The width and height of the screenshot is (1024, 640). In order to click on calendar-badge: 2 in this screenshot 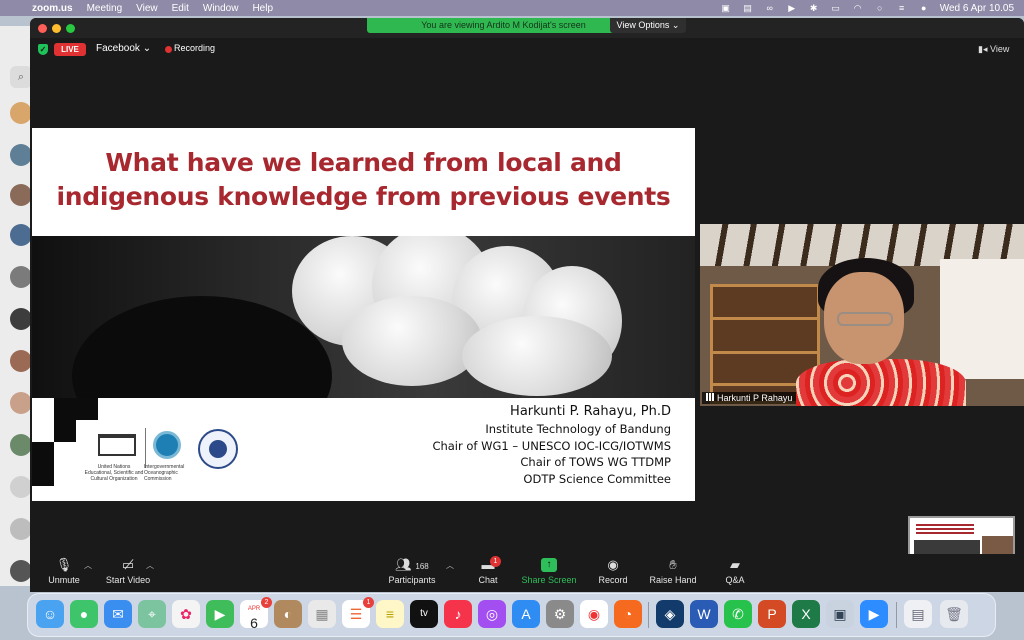, I will do `click(266, 602)`.